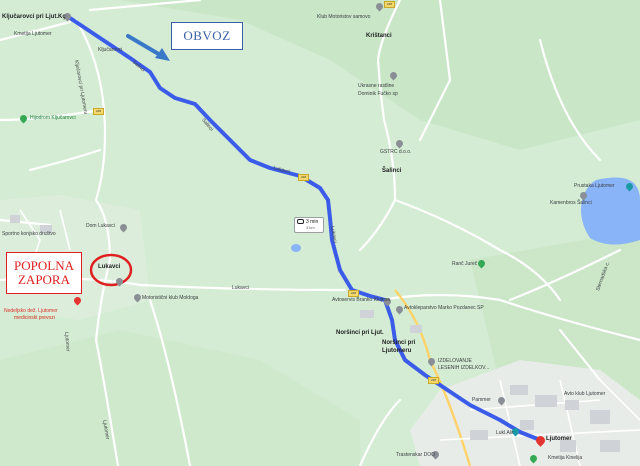 This screenshot has width=640, height=466. I want to click on road-label: Ljutomer, so click(67, 341).